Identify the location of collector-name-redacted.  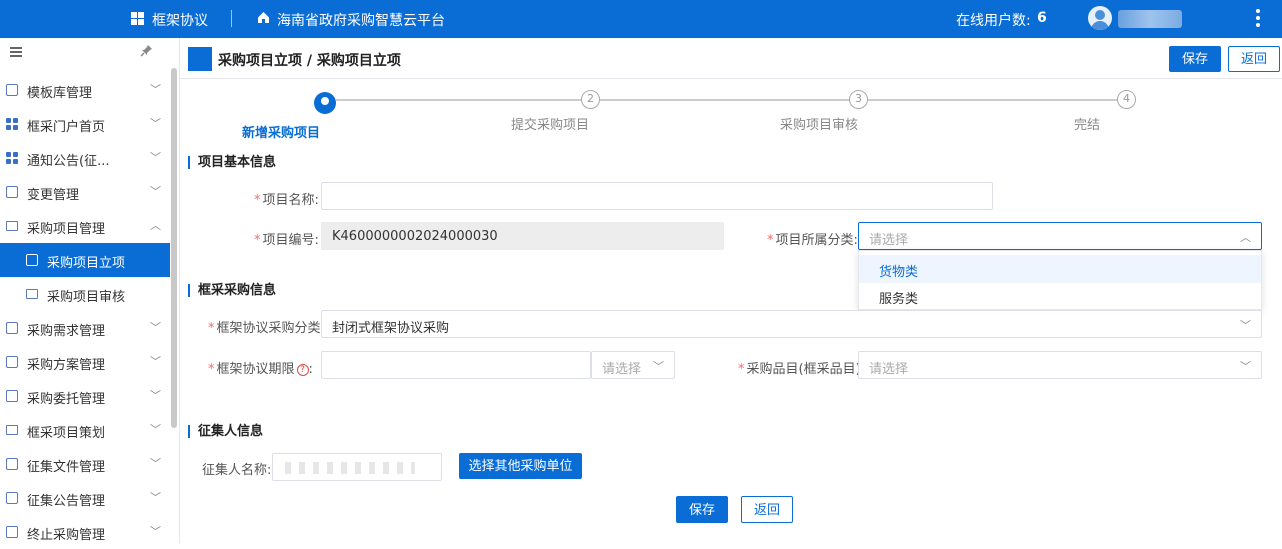
(350, 468).